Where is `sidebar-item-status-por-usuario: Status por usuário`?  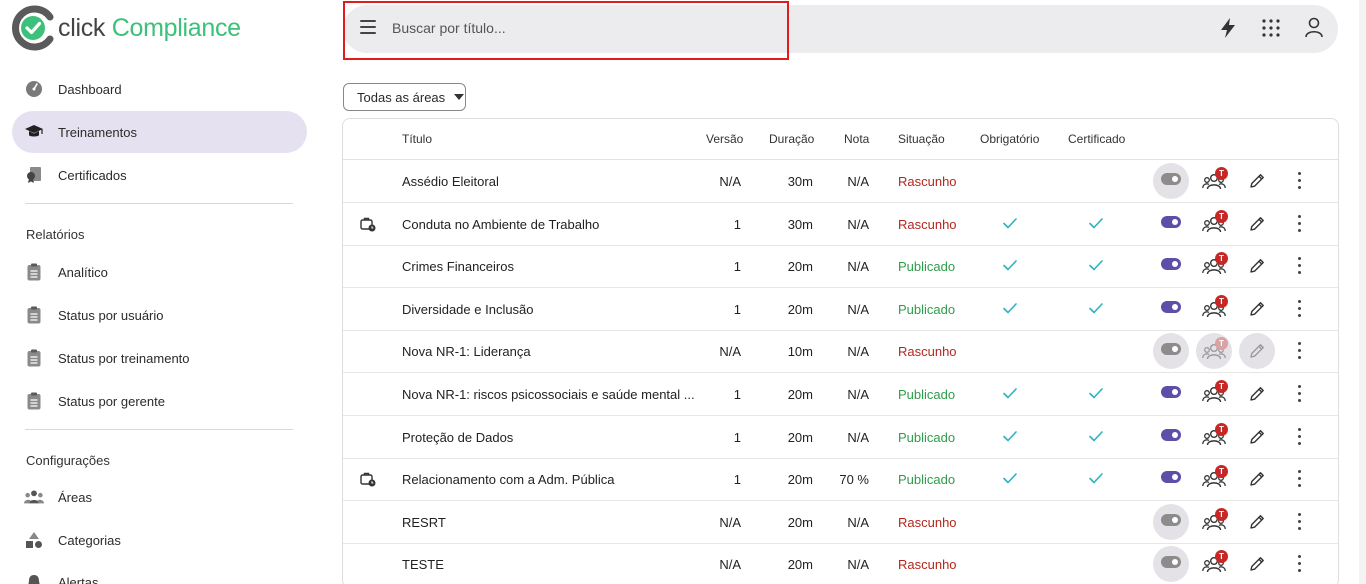
sidebar-item-status-por-usuario: Status por usuário is located at coordinates (159, 315).